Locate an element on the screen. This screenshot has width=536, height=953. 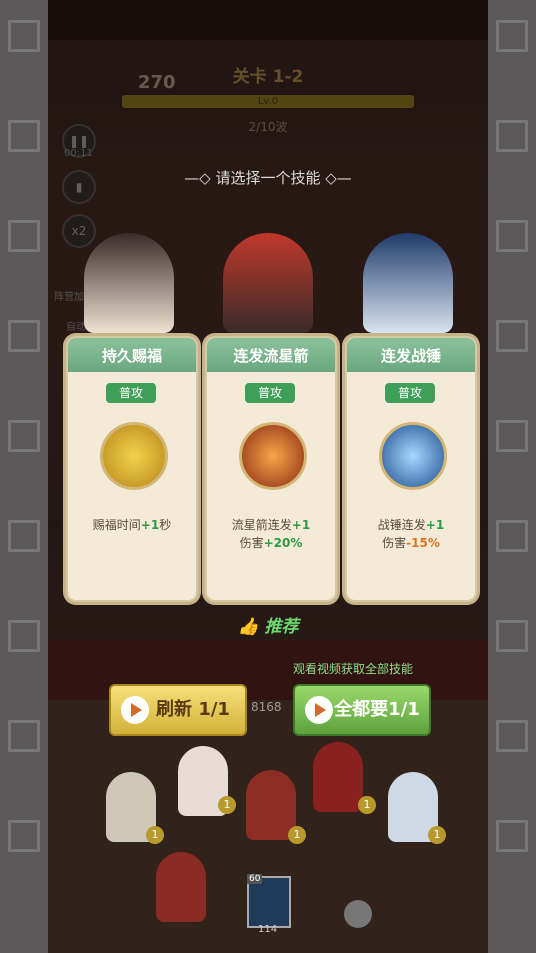
coin-count: 8168 is located at coordinates (266, 707).